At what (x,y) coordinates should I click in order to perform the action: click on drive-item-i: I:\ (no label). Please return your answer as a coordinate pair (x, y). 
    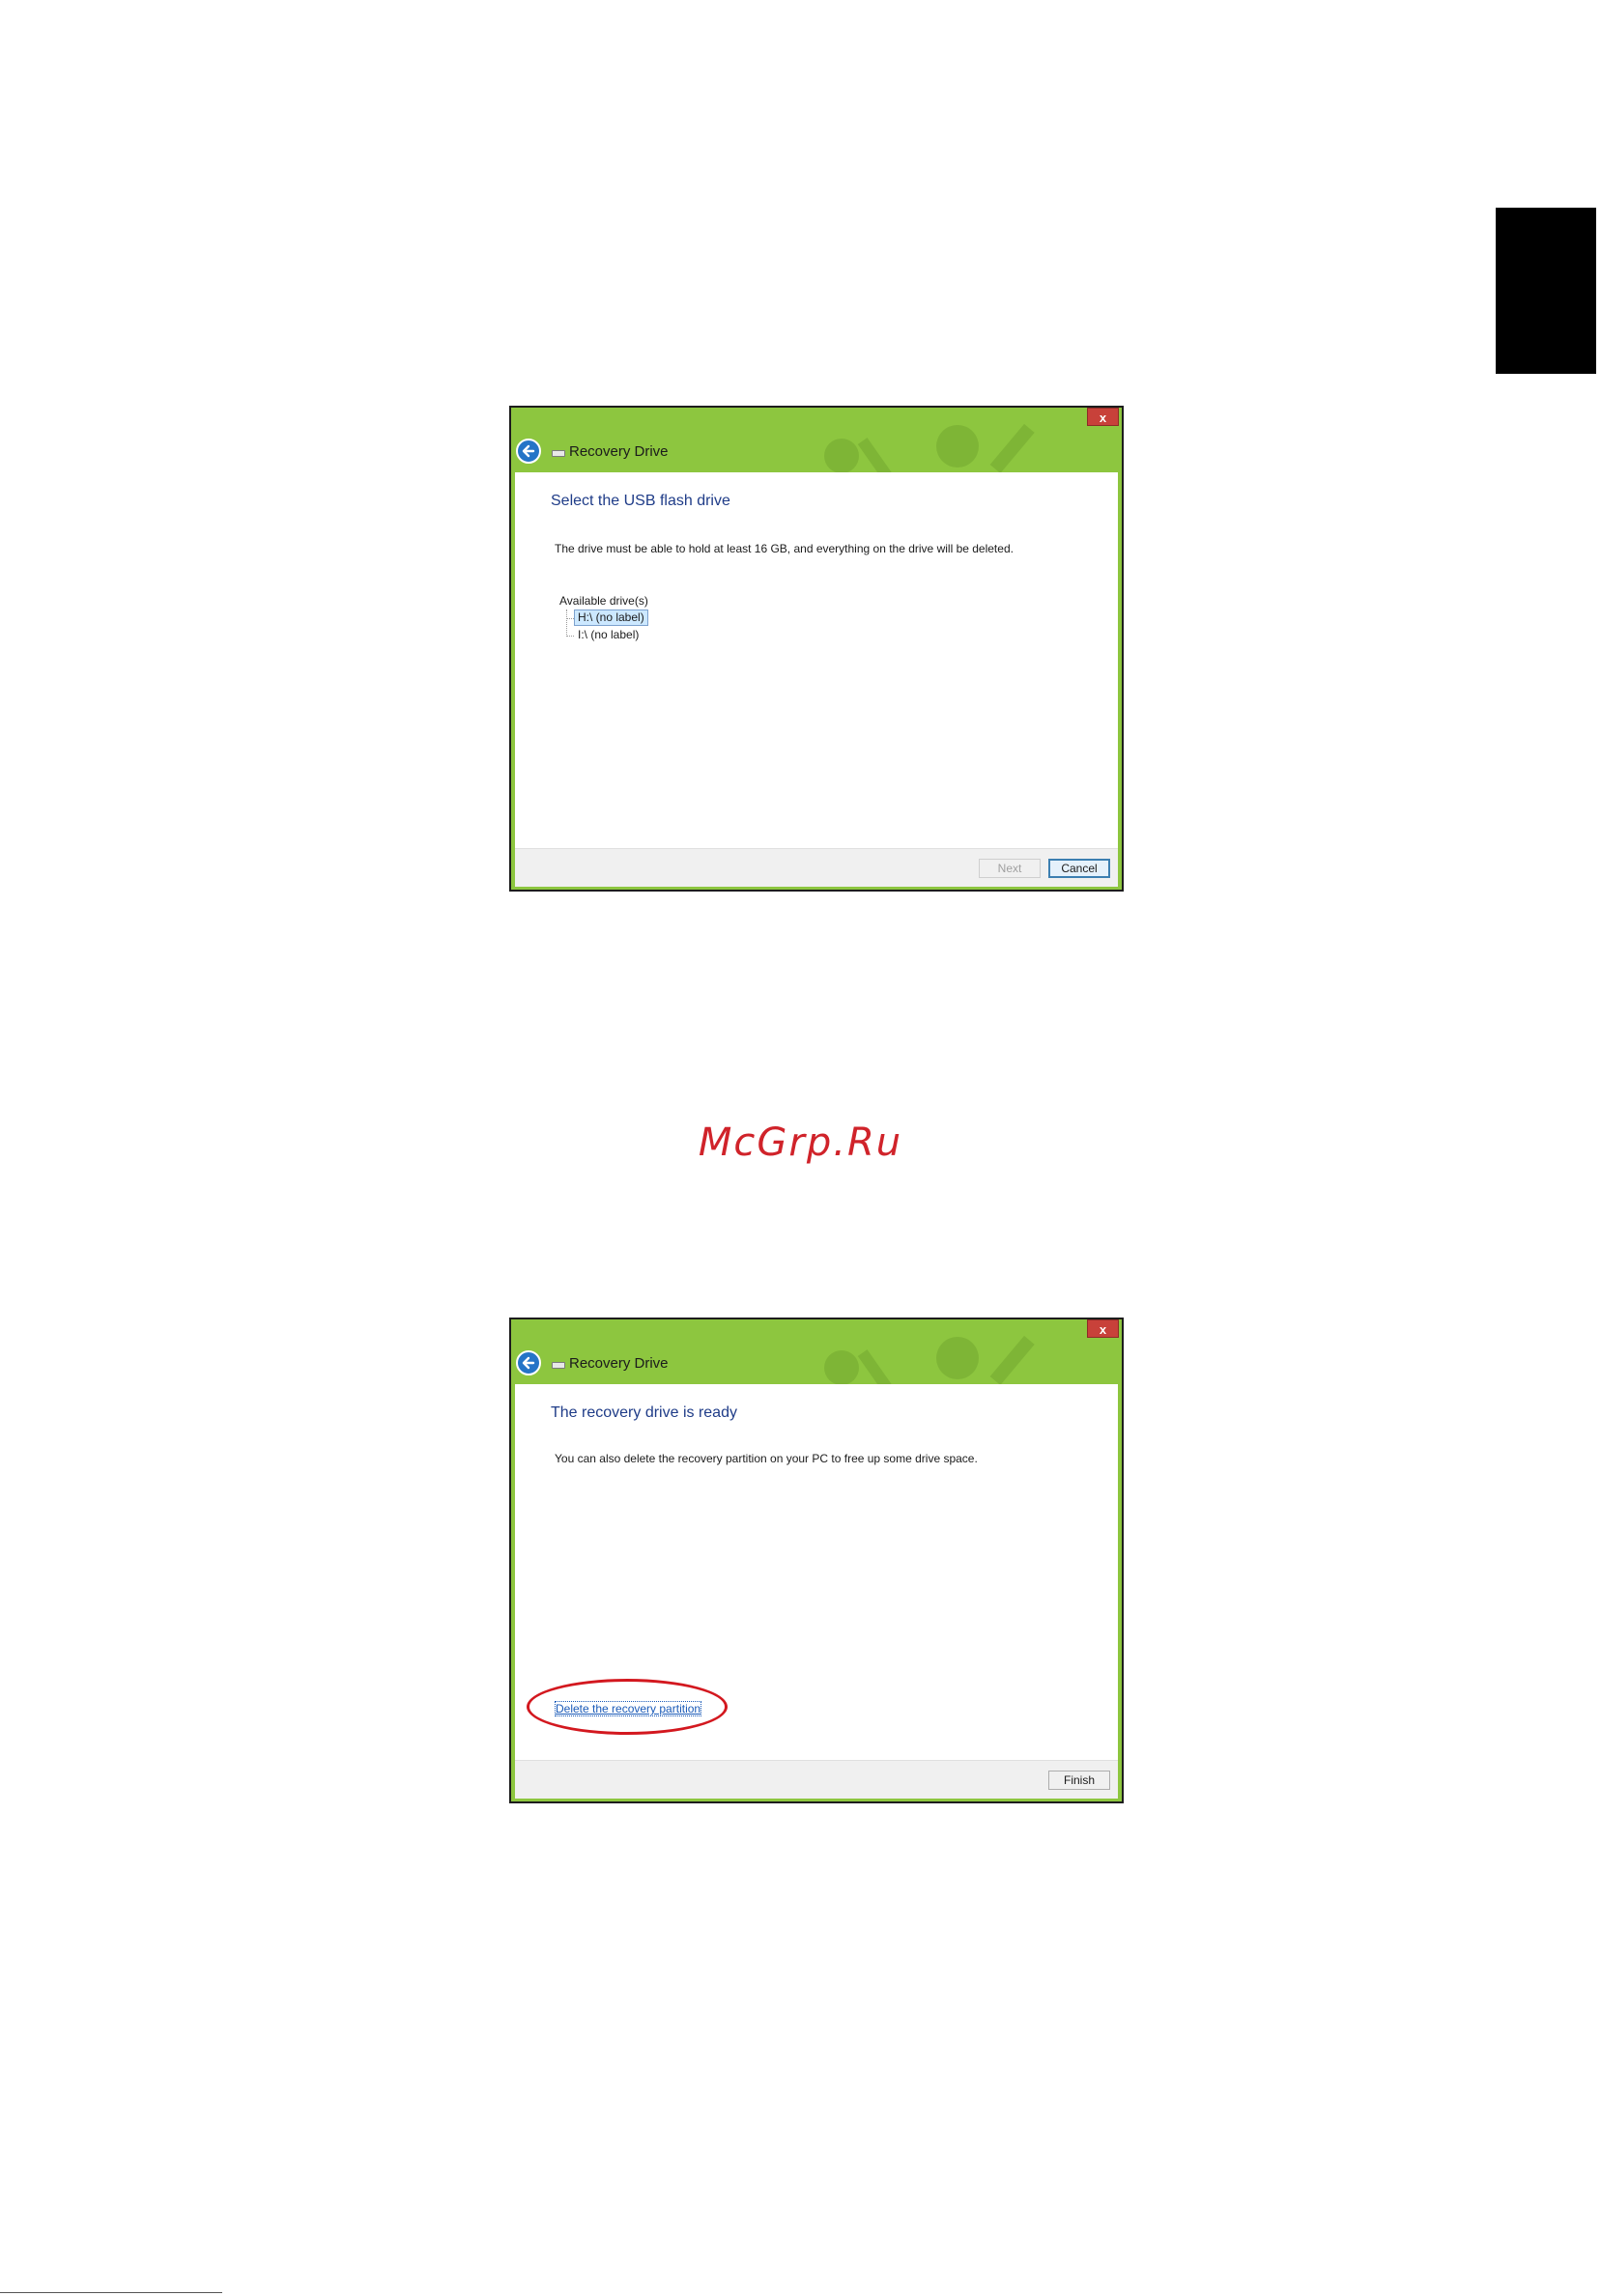
    Looking at the image, I should click on (608, 635).